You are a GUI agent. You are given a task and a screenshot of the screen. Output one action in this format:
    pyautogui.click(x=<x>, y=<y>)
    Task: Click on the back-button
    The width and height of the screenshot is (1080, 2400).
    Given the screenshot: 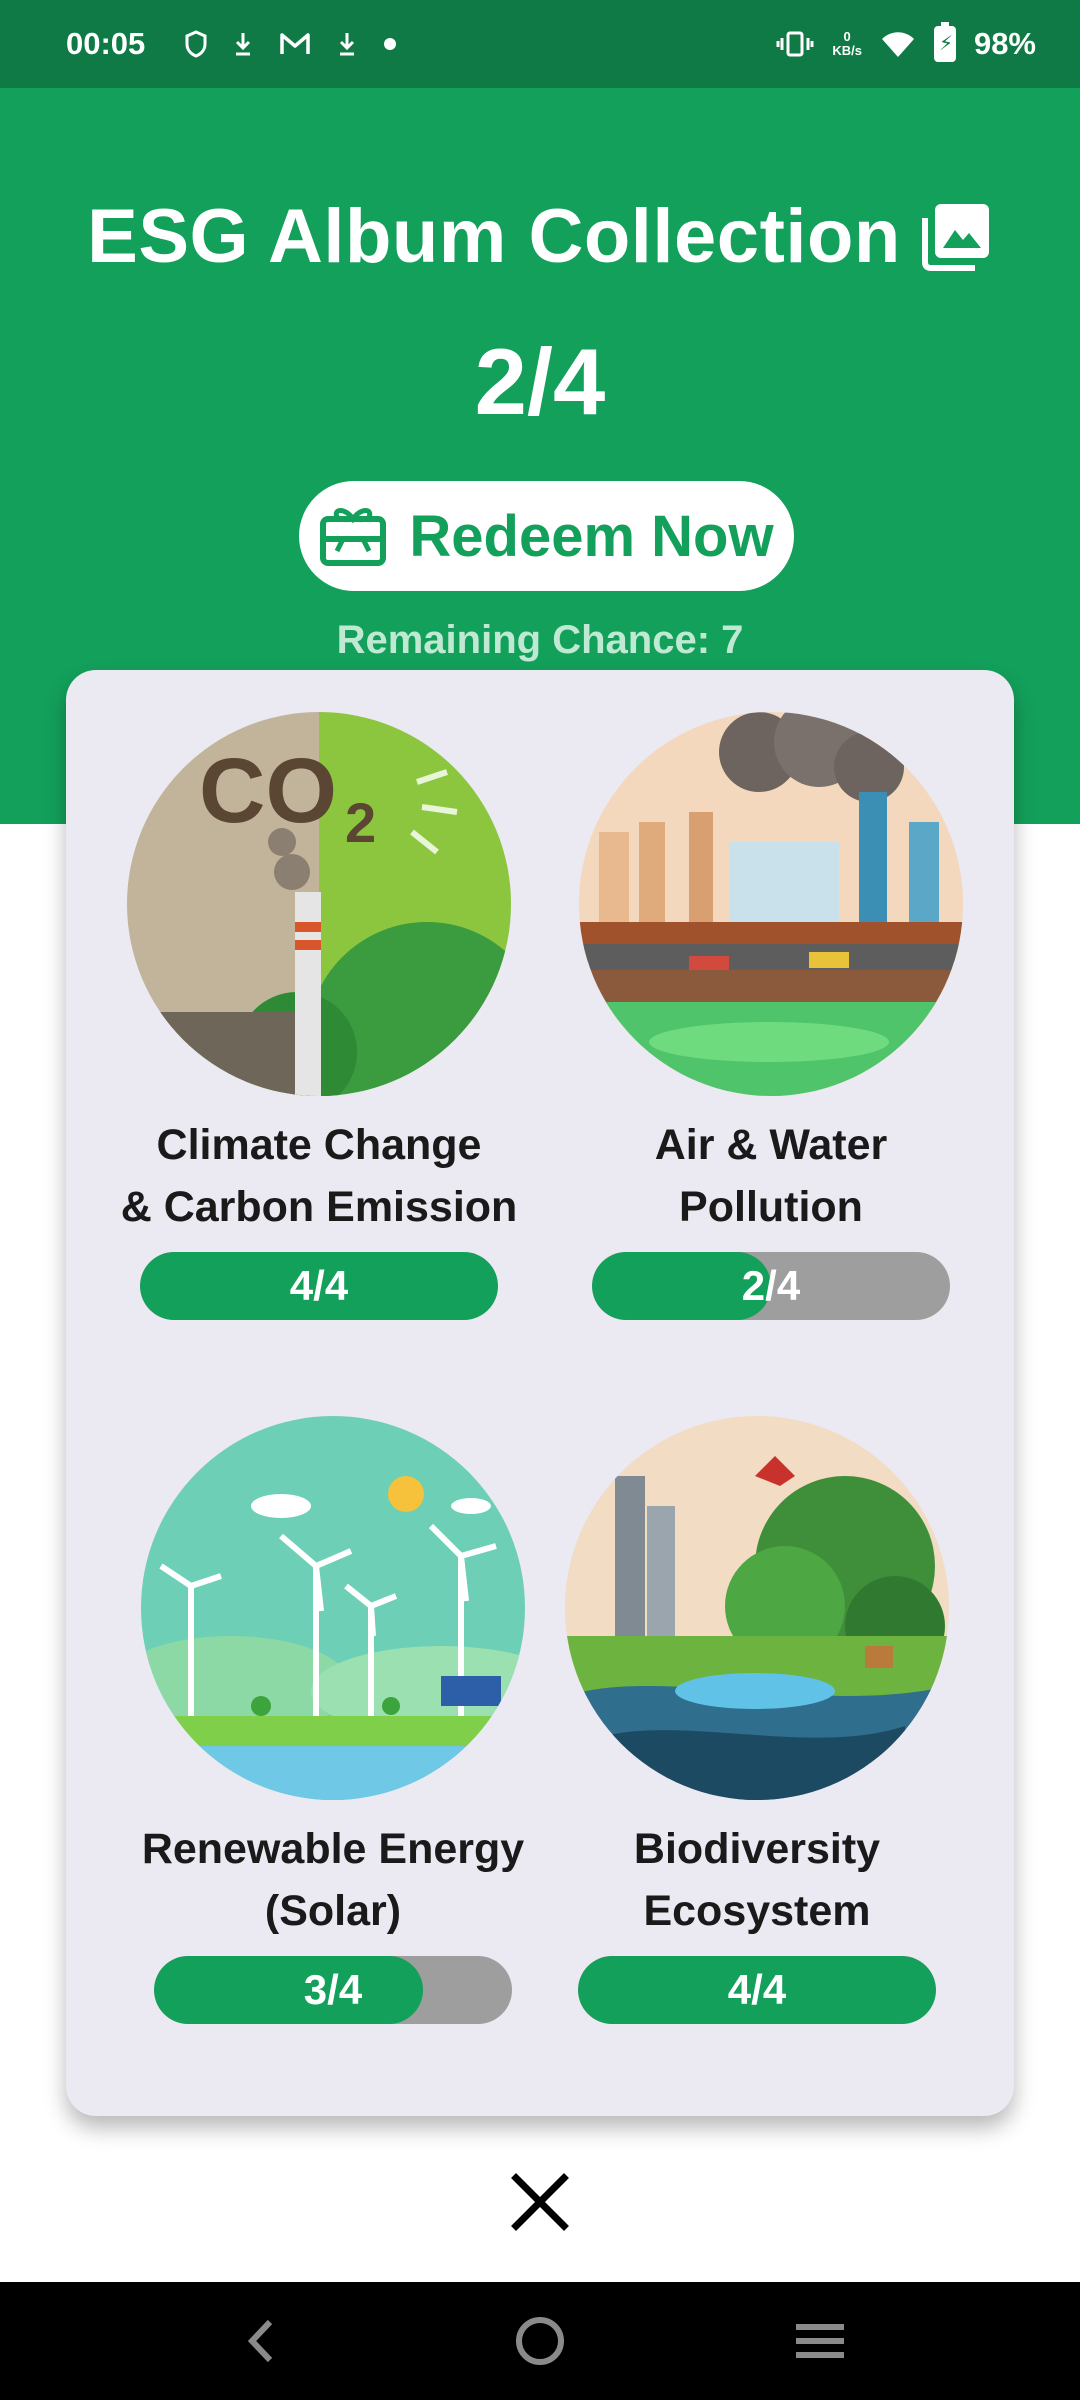 What is the action you would take?
    pyautogui.click(x=260, y=2341)
    